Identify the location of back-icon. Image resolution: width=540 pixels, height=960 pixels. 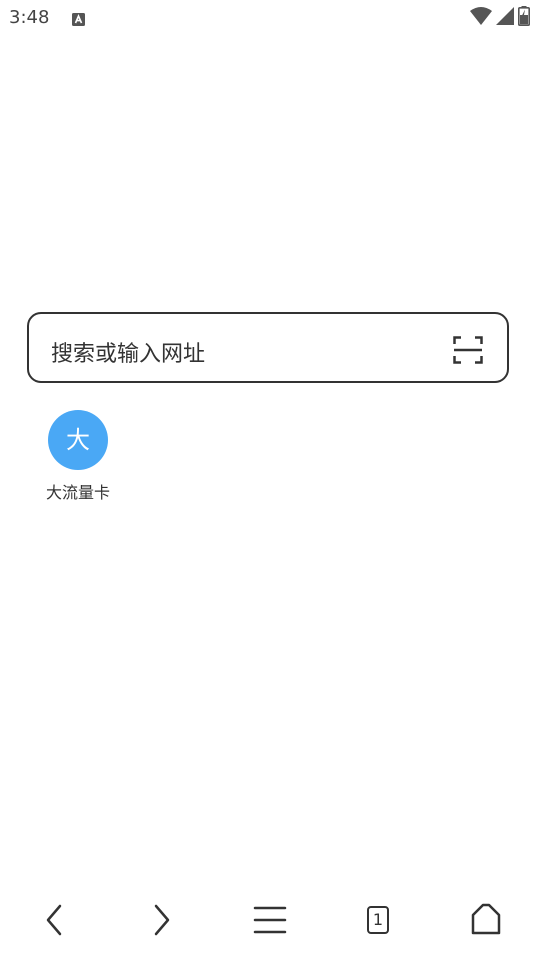
(54, 920).